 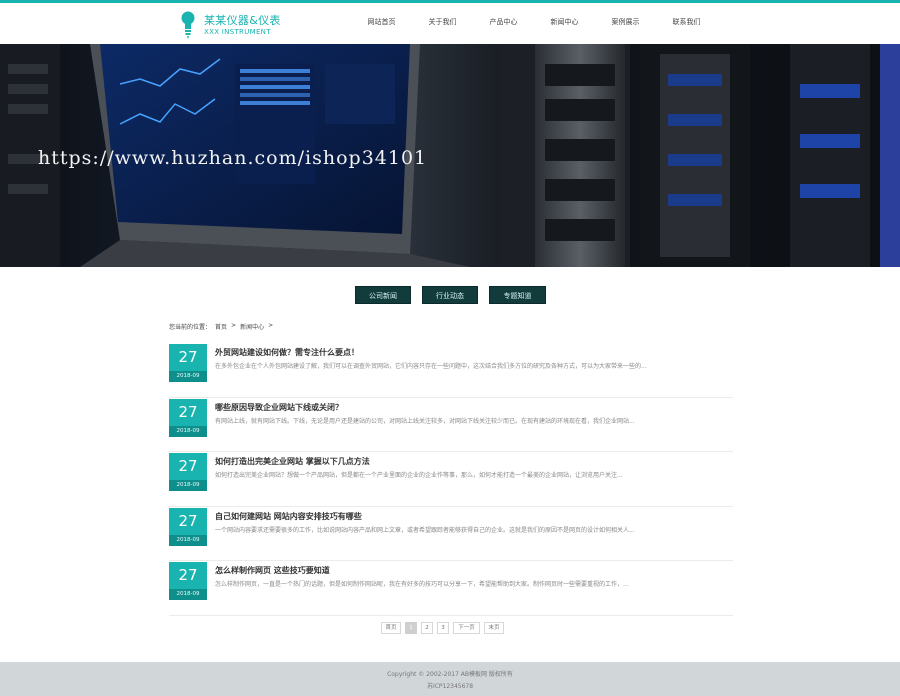 I want to click on page-2-button: 2, so click(x=427, y=628).